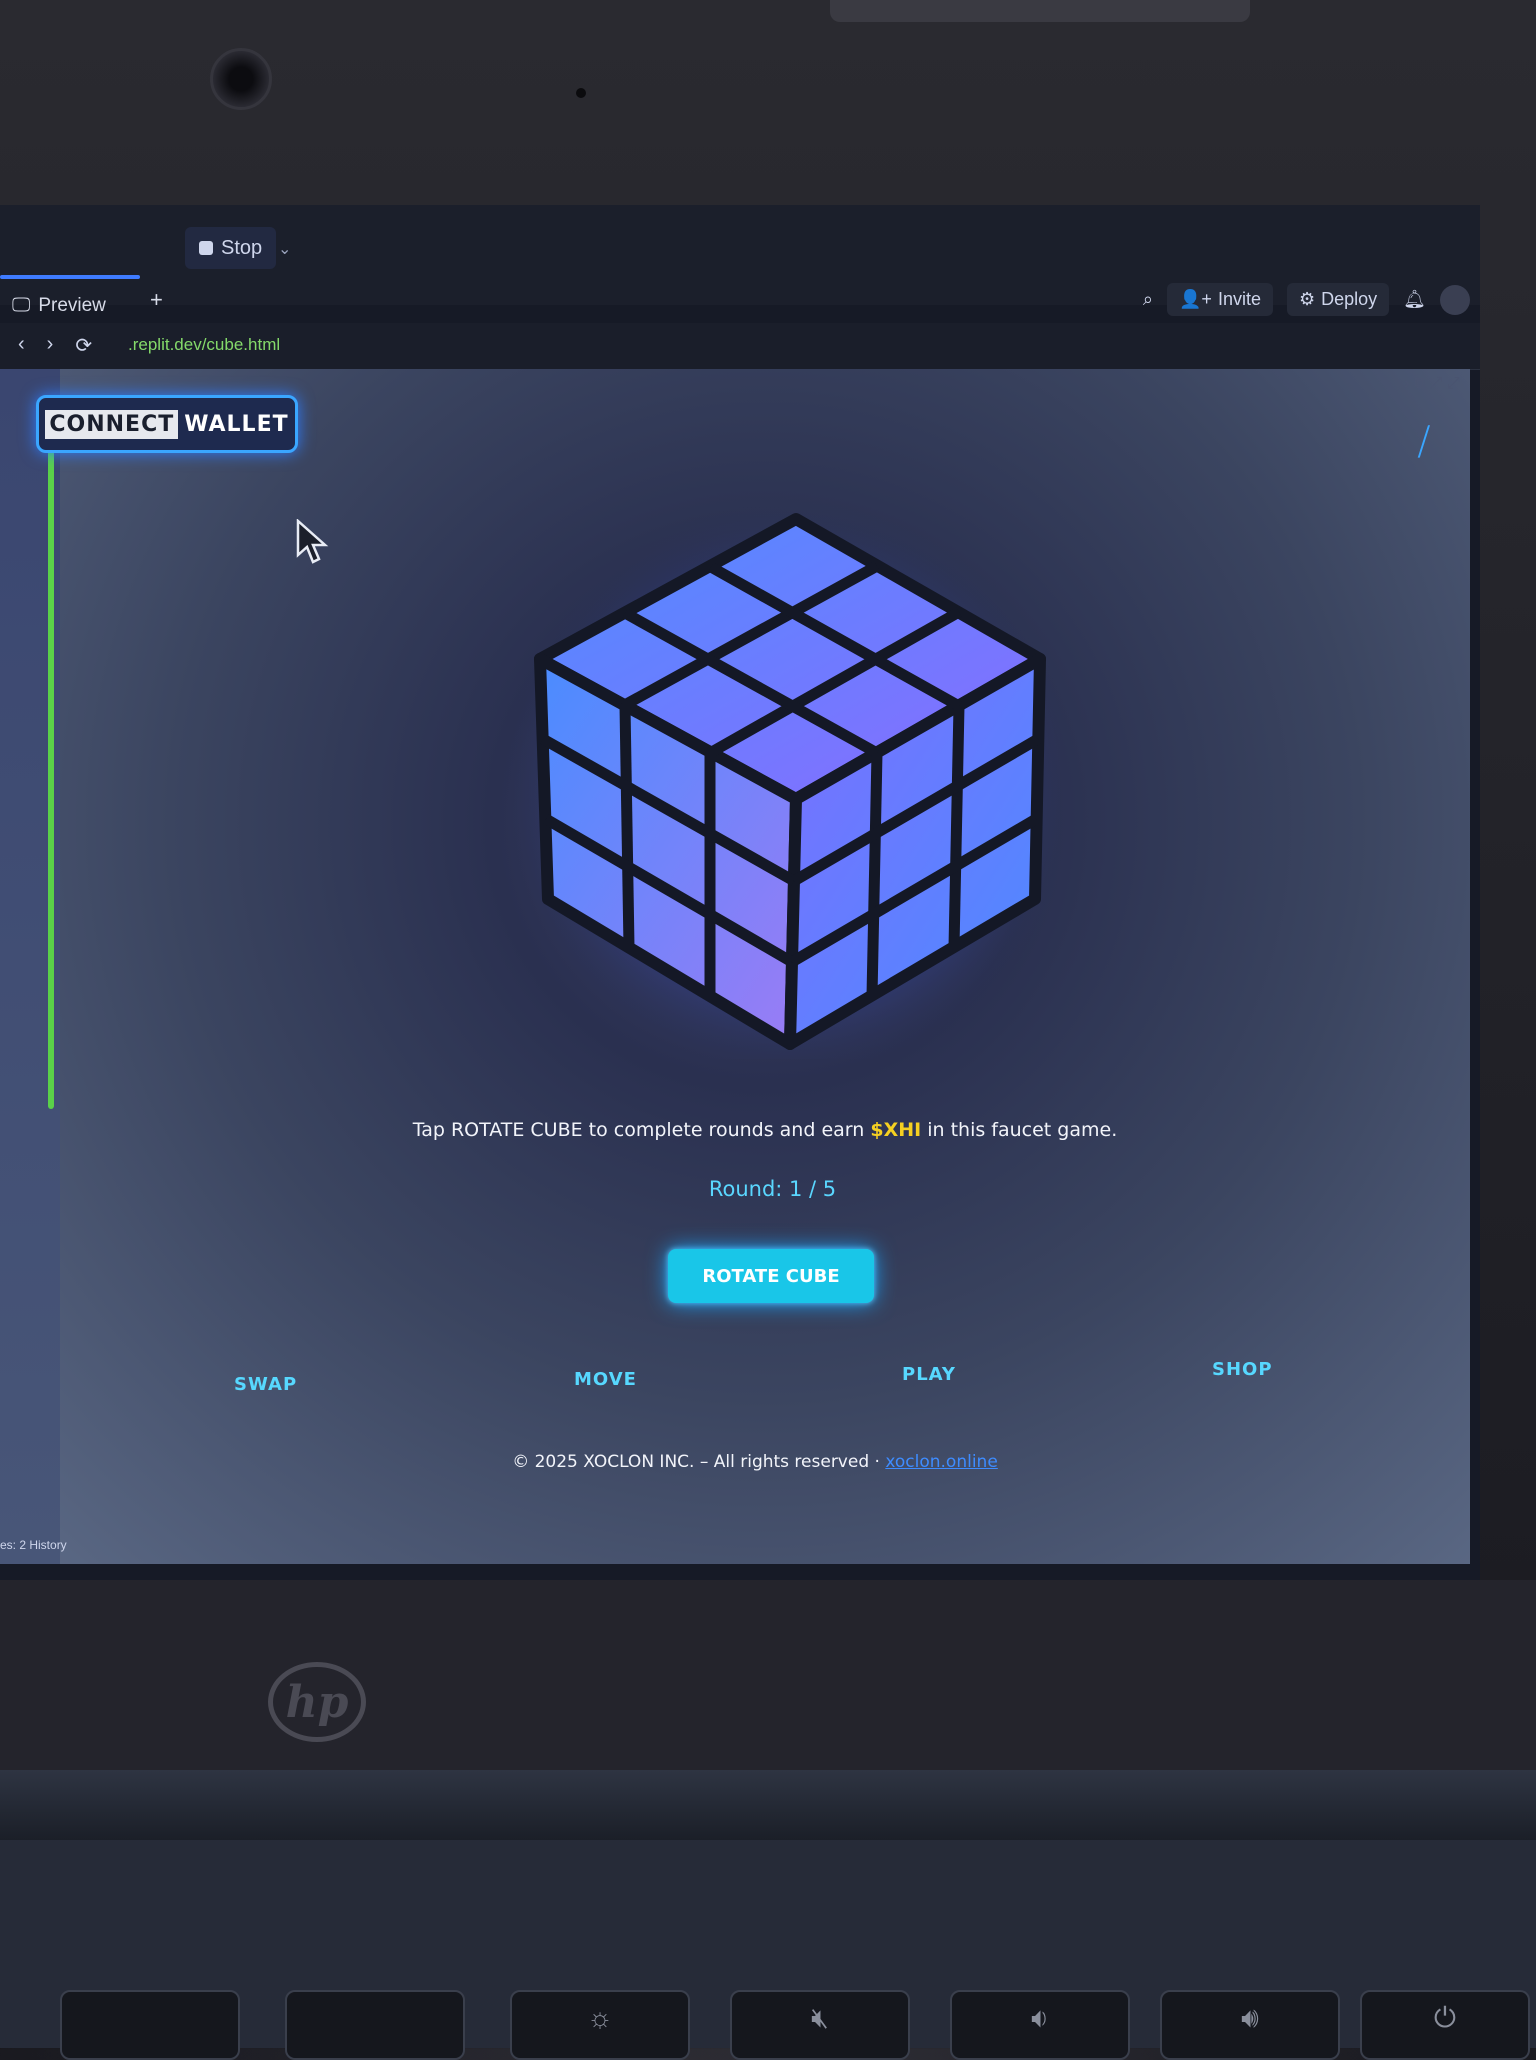 This screenshot has width=1536, height=2060. What do you see at coordinates (1040, 2017) in the screenshot?
I see `volume-down-icon: 🔉︎` at bounding box center [1040, 2017].